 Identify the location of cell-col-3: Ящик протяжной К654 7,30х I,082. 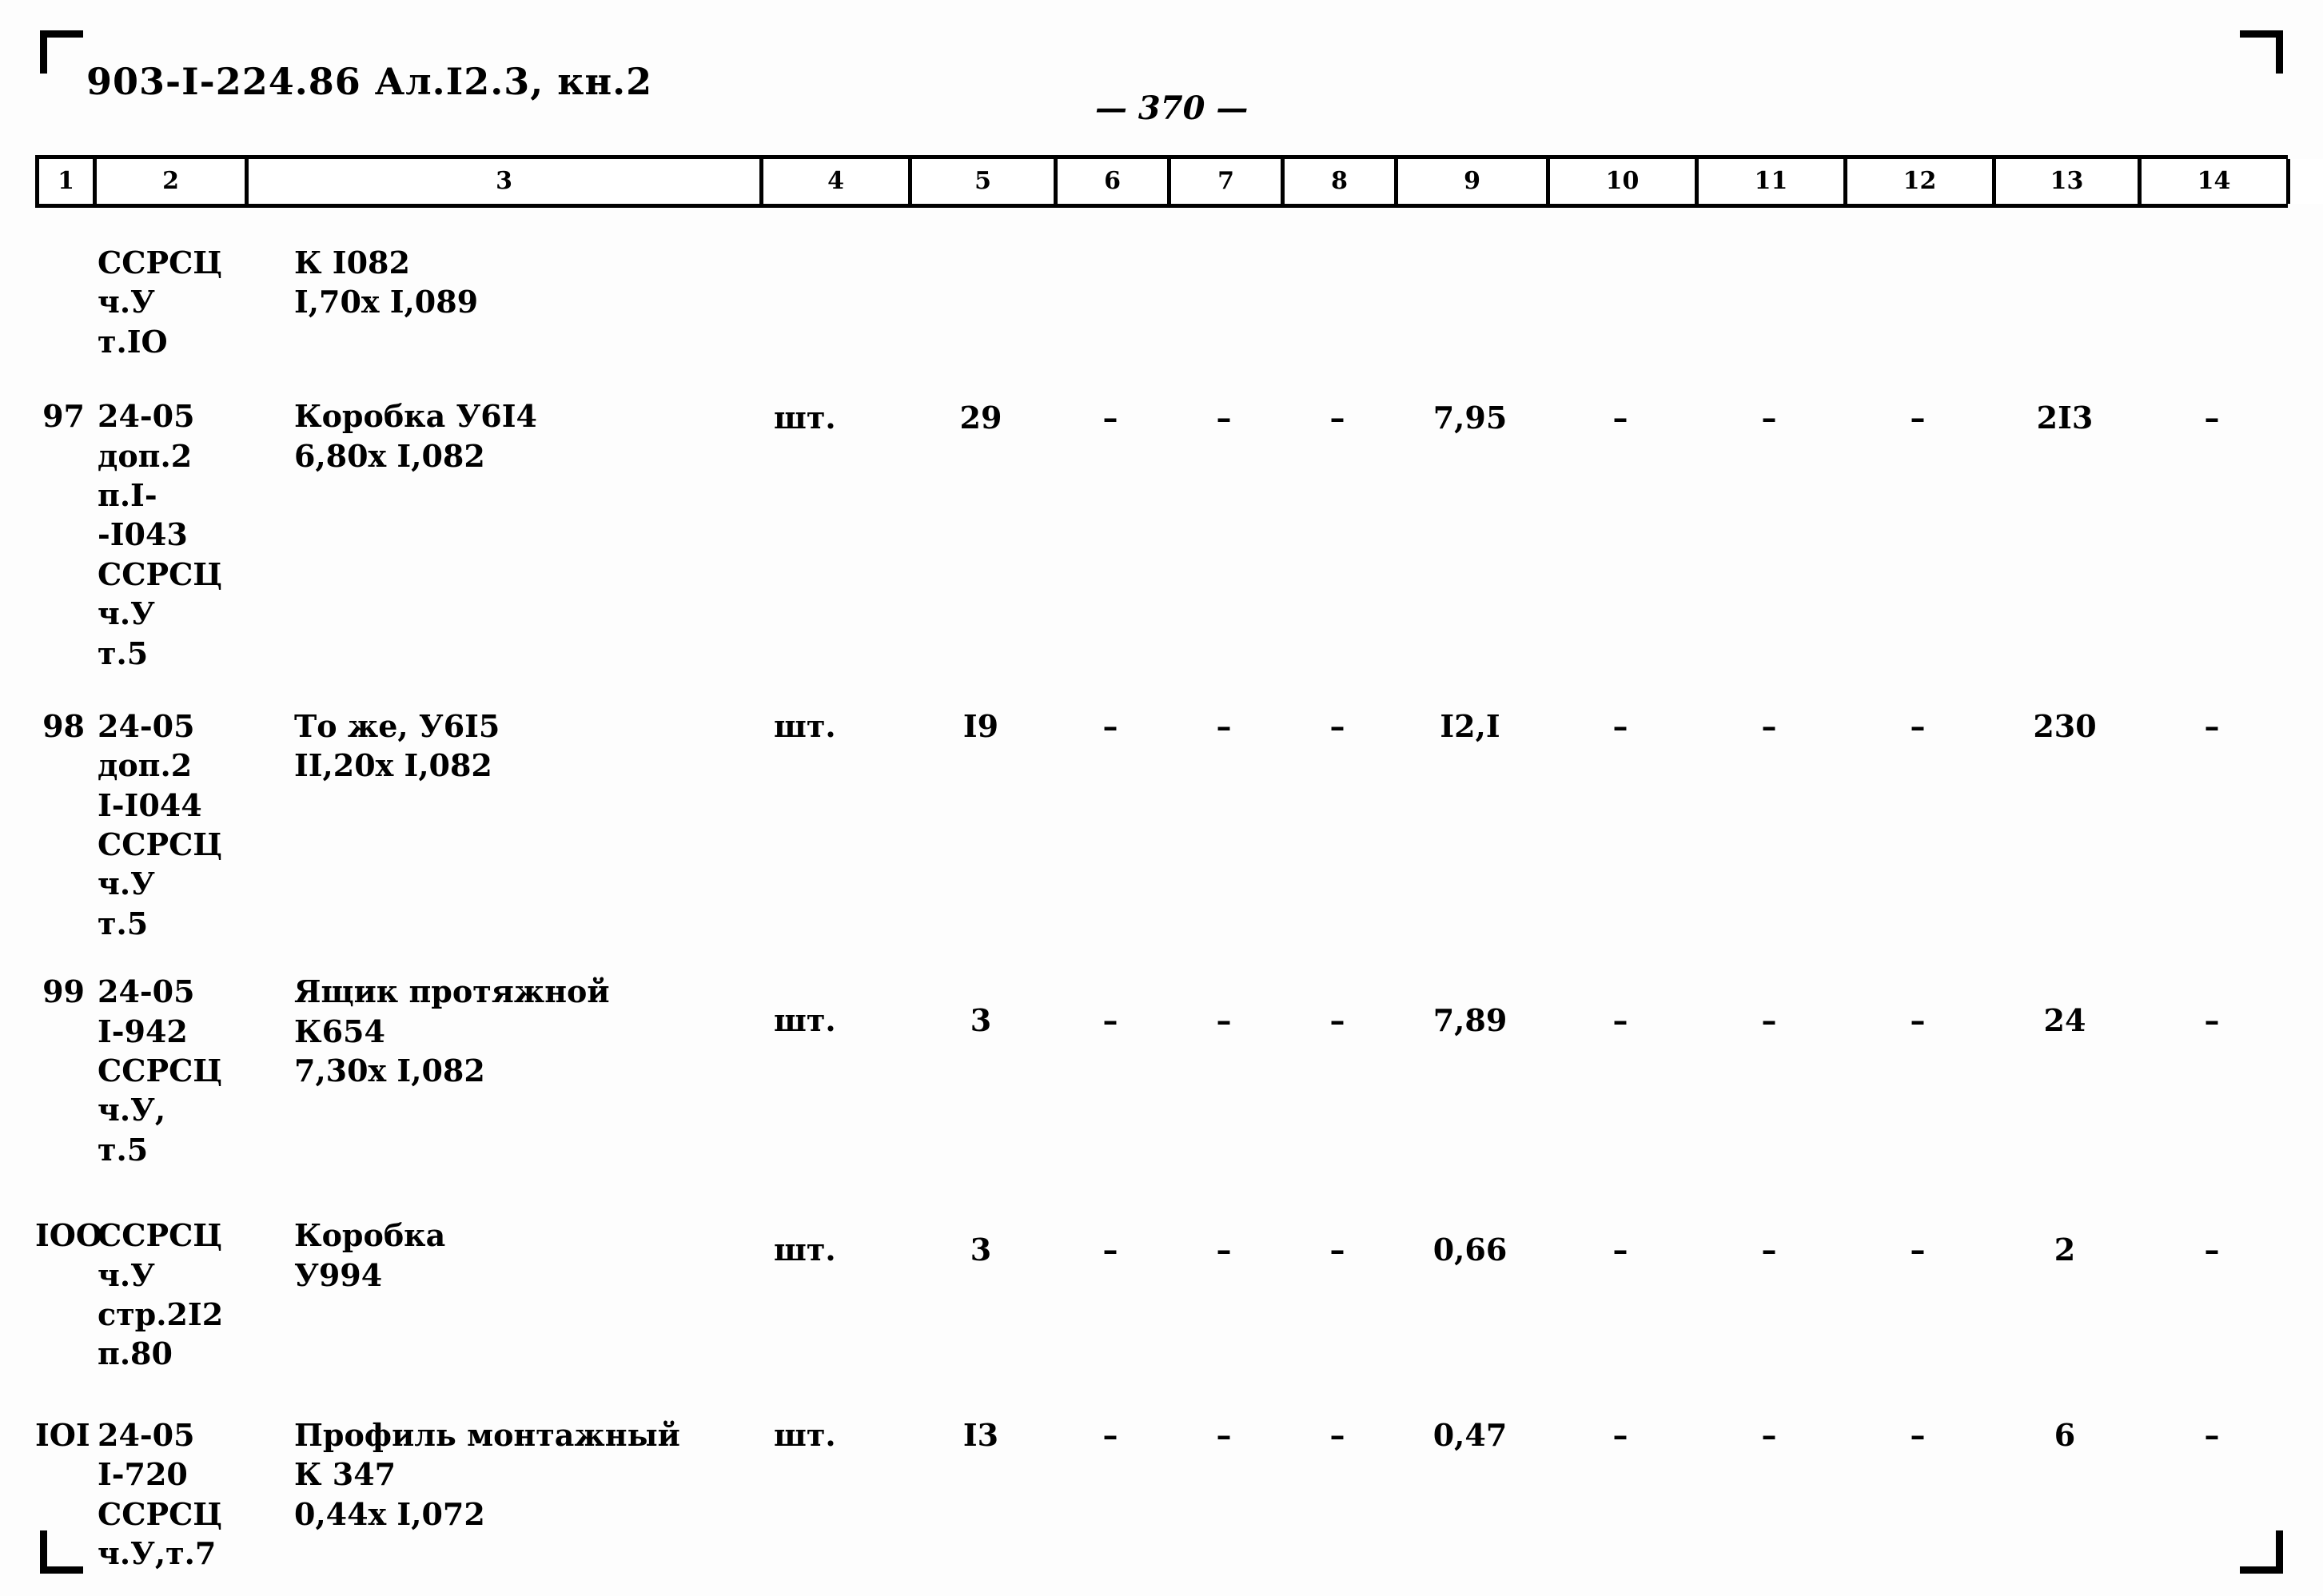
(452, 1031).